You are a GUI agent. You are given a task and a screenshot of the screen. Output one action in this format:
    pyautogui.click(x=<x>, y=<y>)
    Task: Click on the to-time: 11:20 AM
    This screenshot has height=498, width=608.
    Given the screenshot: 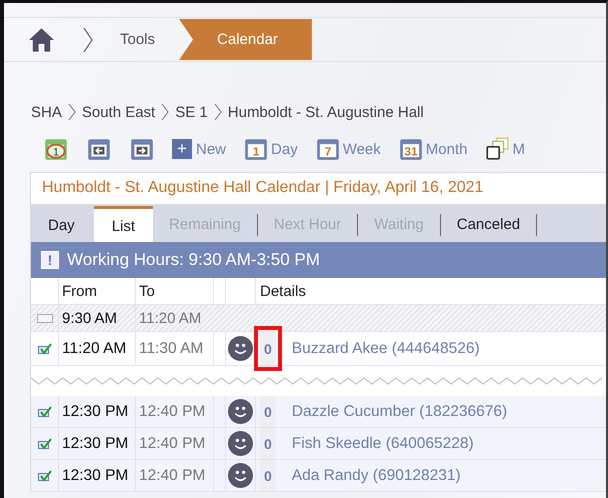 What is the action you would take?
    pyautogui.click(x=174, y=318)
    